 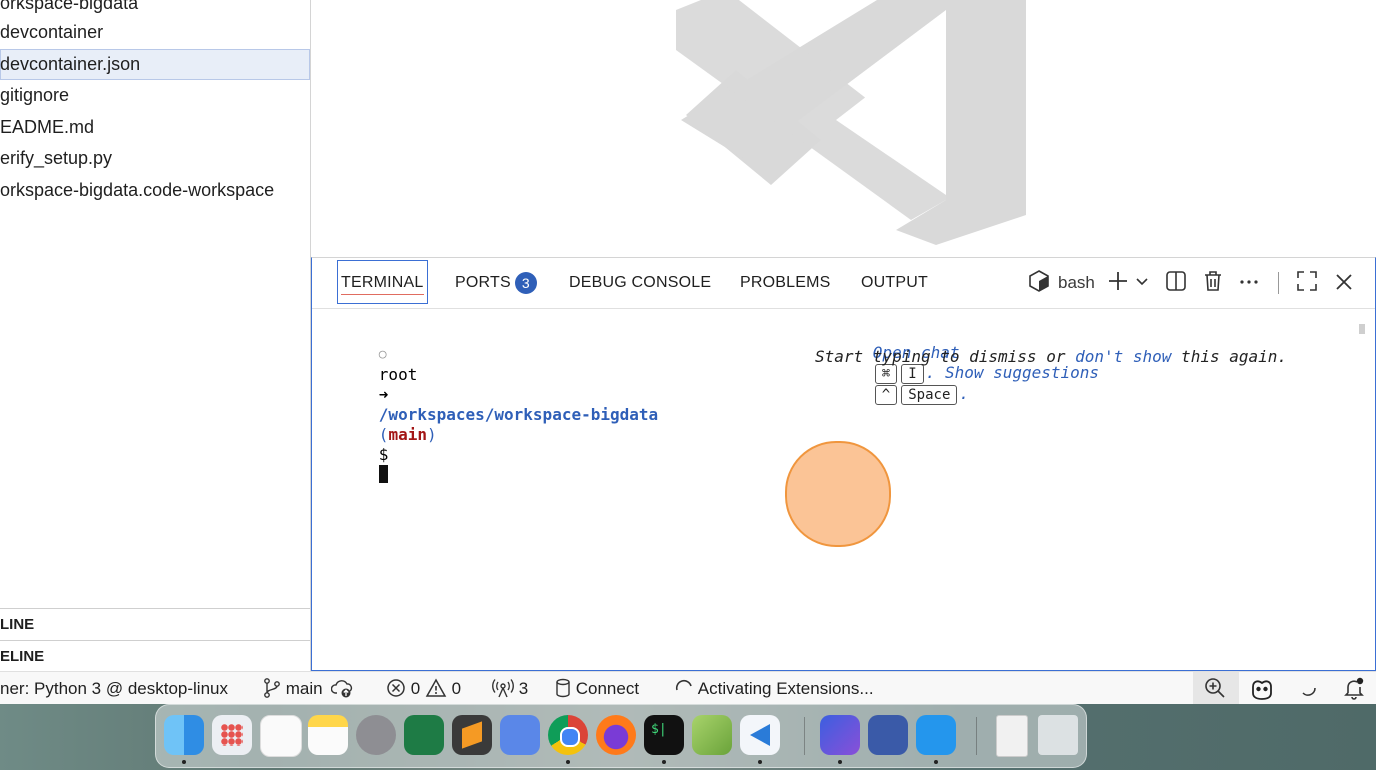 I want to click on prompt-arrow: ➜, so click(x=383, y=394).